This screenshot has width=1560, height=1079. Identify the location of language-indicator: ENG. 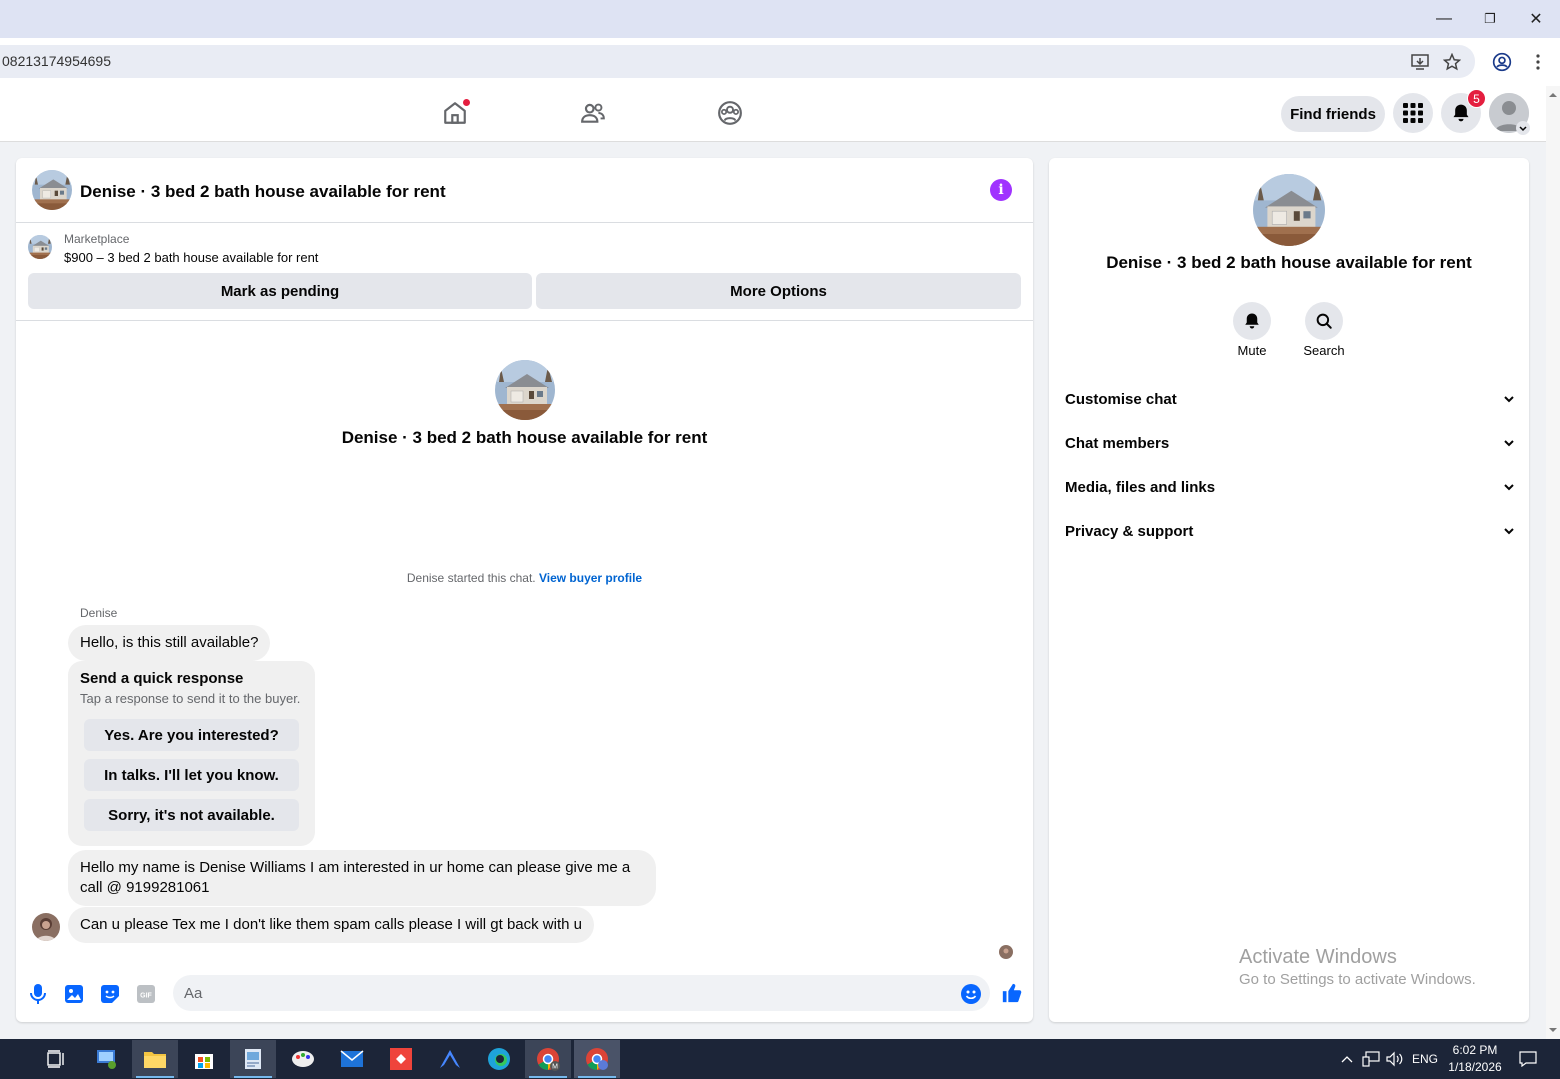
(1425, 1059).